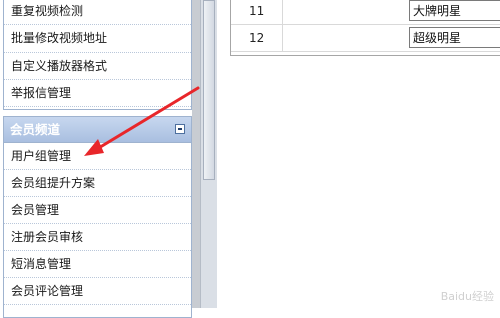 This screenshot has height=318, width=500. I want to click on member-channel-header: 会员频道, so click(97, 130).